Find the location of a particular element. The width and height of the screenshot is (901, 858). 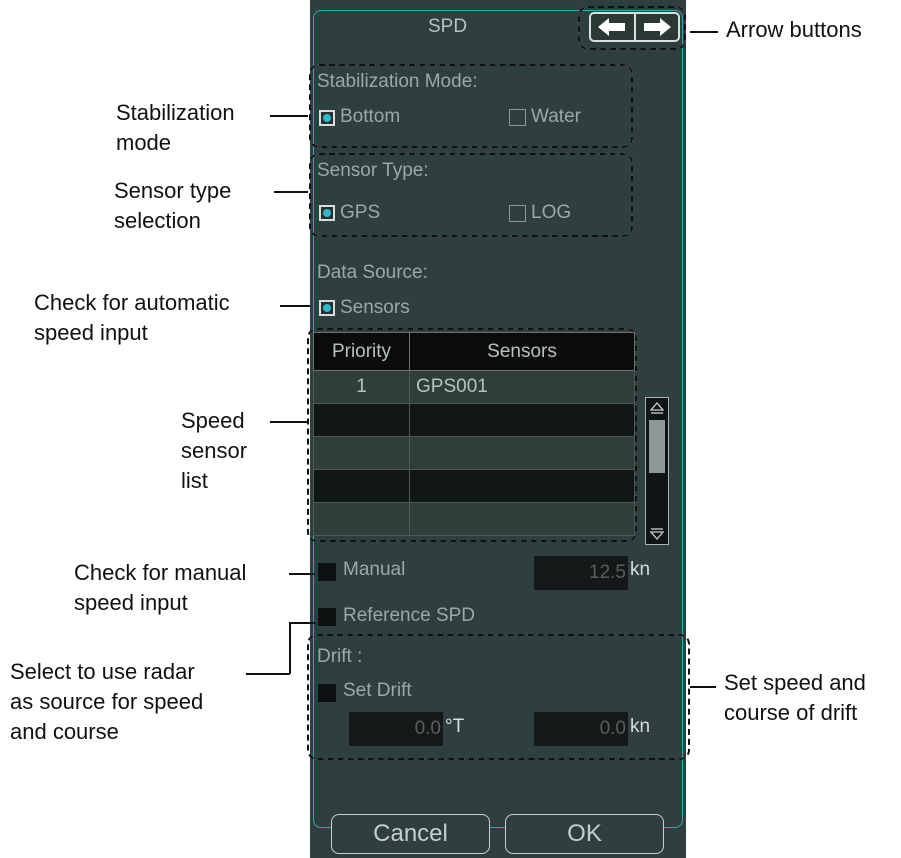

scroll-thumb is located at coordinates (657, 446).